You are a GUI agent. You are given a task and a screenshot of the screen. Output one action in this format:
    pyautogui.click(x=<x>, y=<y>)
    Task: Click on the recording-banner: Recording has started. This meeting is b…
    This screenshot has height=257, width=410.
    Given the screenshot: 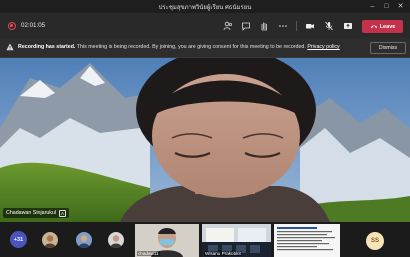 What is the action you would take?
    pyautogui.click(x=205, y=48)
    